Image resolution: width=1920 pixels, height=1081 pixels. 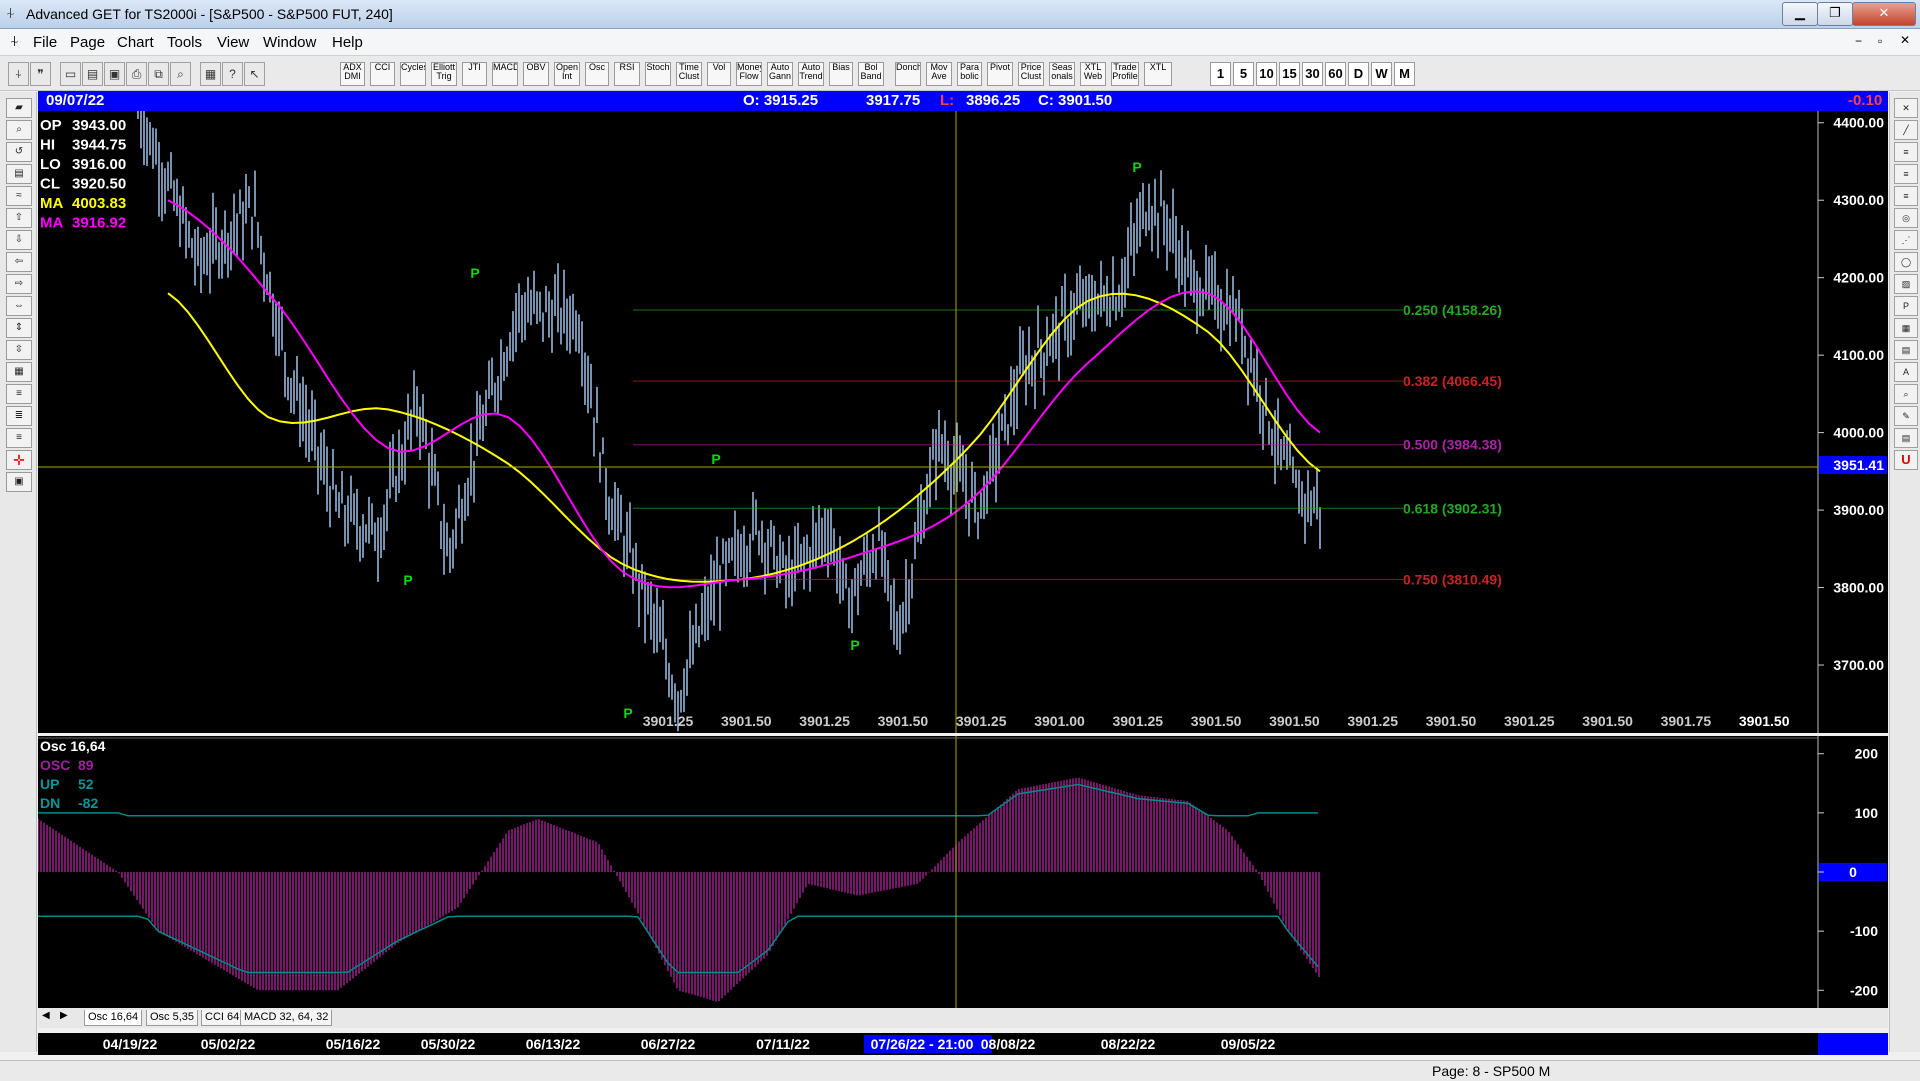 I want to click on indicator-button-jti: JTI, so click(x=474, y=74).